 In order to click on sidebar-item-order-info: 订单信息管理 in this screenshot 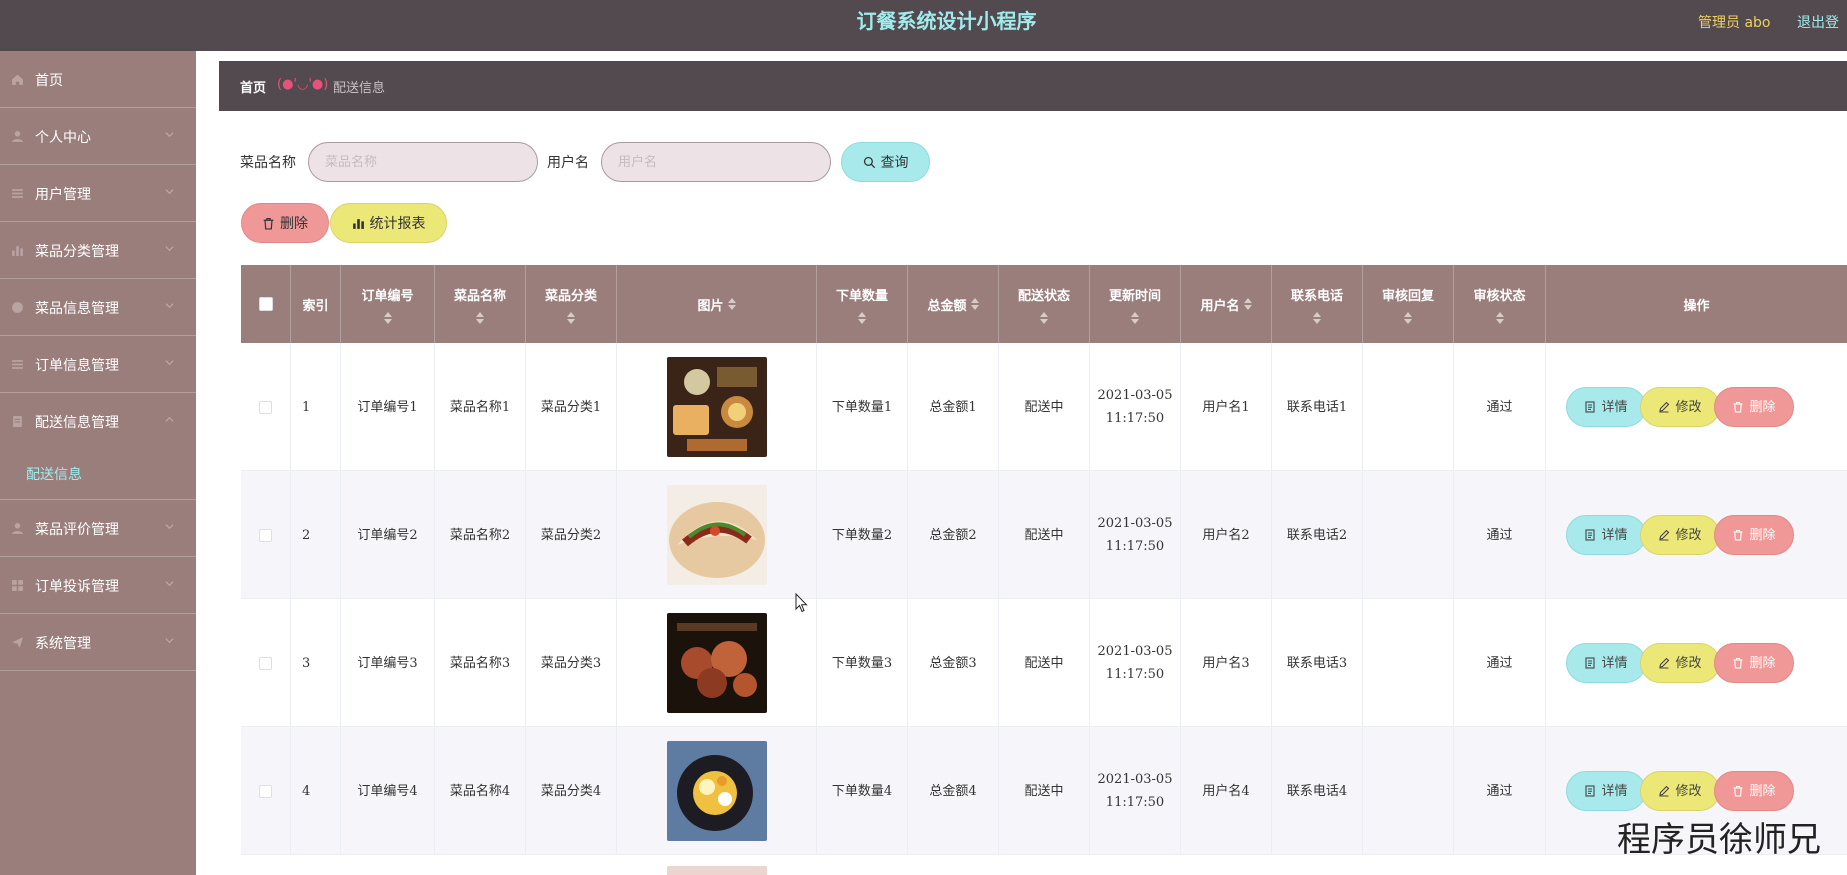, I will do `click(98, 364)`.